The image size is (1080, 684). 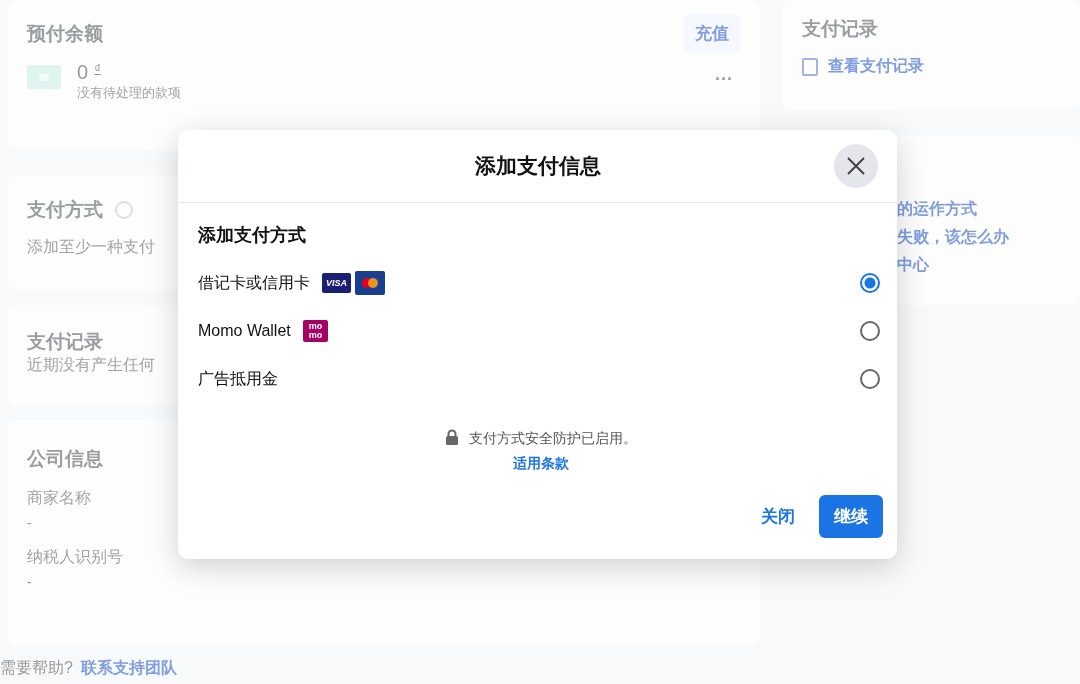 I want to click on card-title: 预付余额, so click(x=65, y=33).